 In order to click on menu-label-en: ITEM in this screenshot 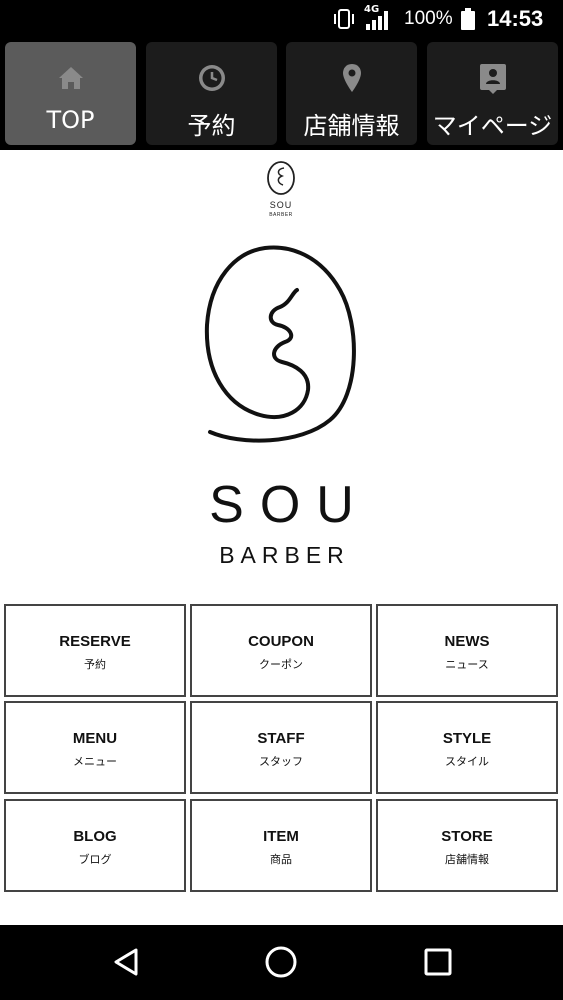, I will do `click(281, 836)`.